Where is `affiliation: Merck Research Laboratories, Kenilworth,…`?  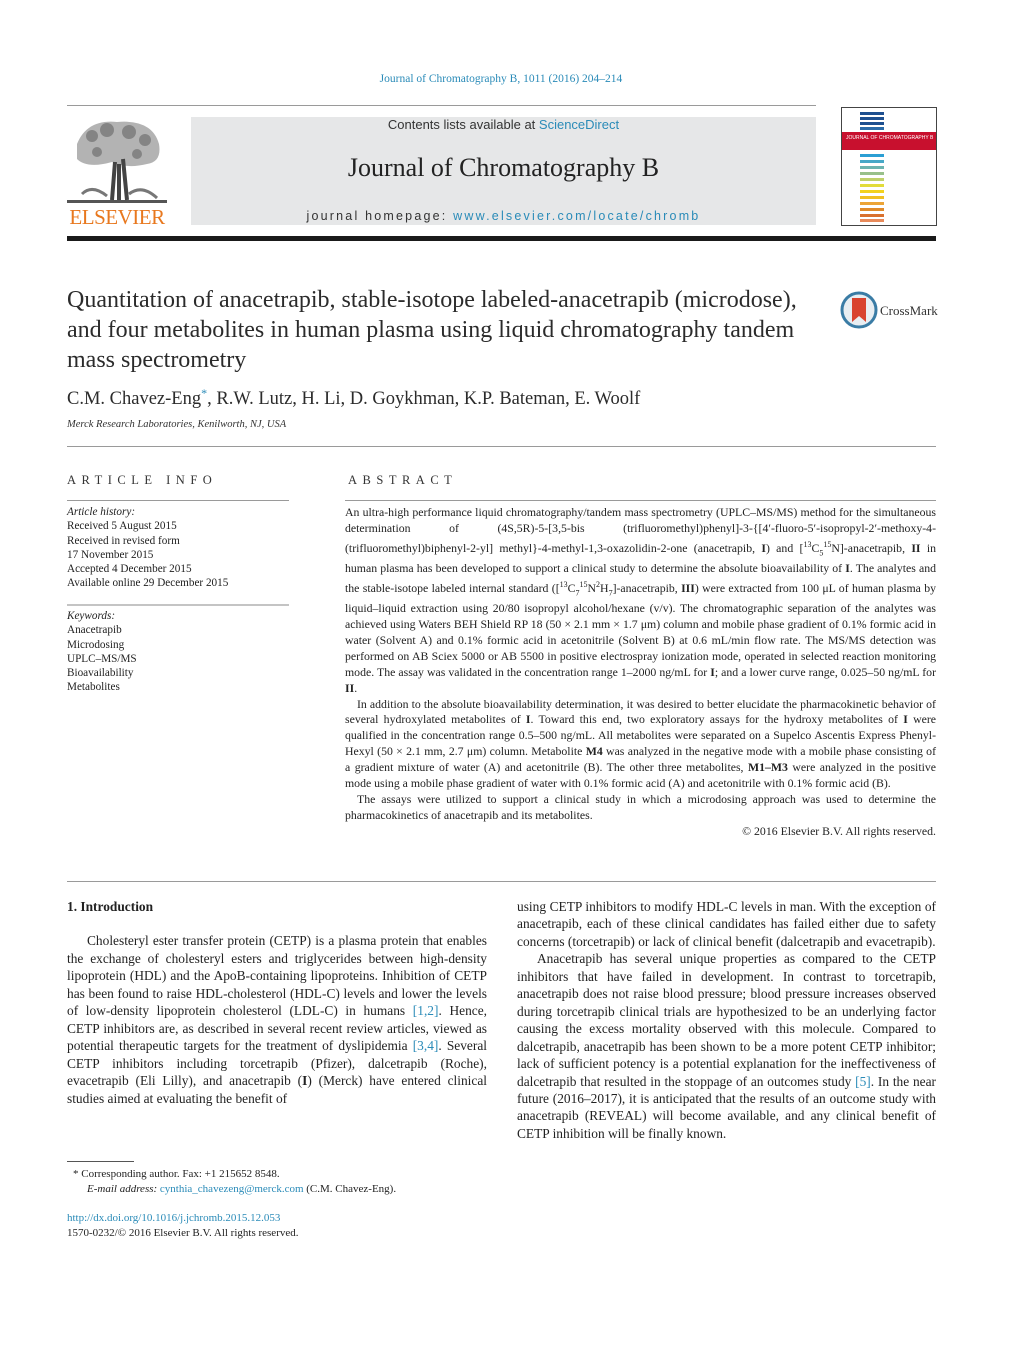 affiliation: Merck Research Laboratories, Kenilworth,… is located at coordinates (177, 424).